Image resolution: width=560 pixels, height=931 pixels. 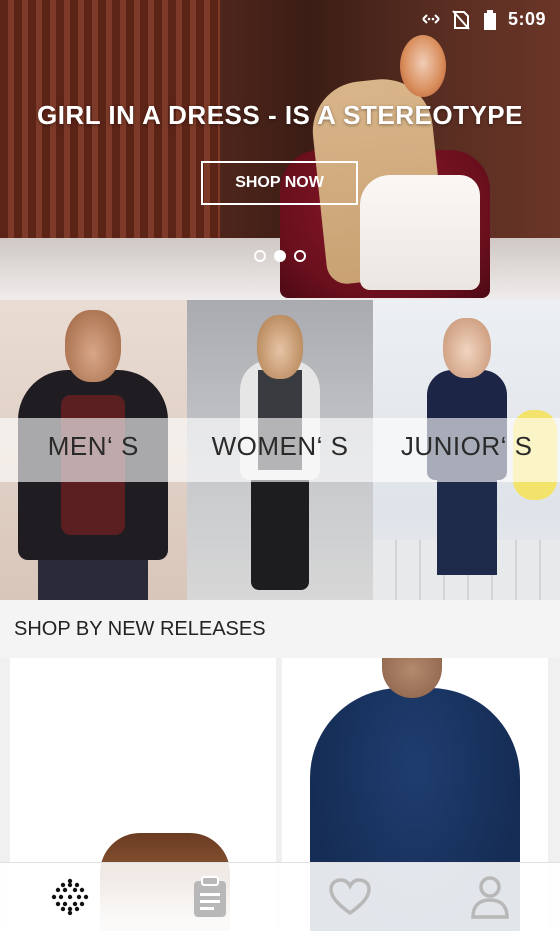 What do you see at coordinates (466, 348) in the screenshot?
I see `junior-model-head` at bounding box center [466, 348].